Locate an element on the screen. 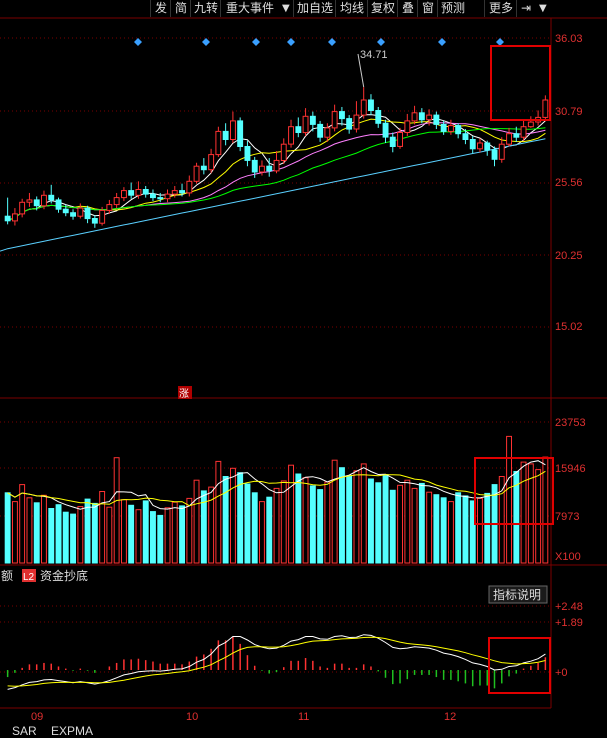 The width and height of the screenshot is (607, 738). indicator-tab-bottom-fishing: 资金抄底 is located at coordinates (64, 575).